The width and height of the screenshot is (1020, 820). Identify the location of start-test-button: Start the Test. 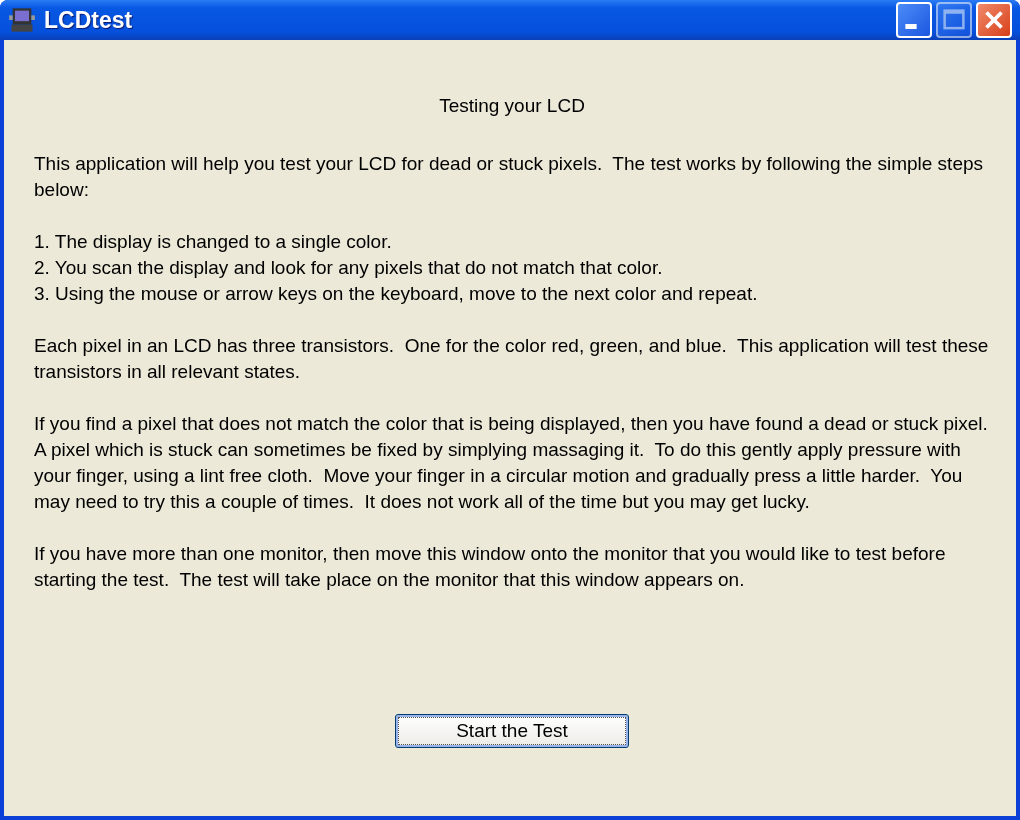
(512, 731).